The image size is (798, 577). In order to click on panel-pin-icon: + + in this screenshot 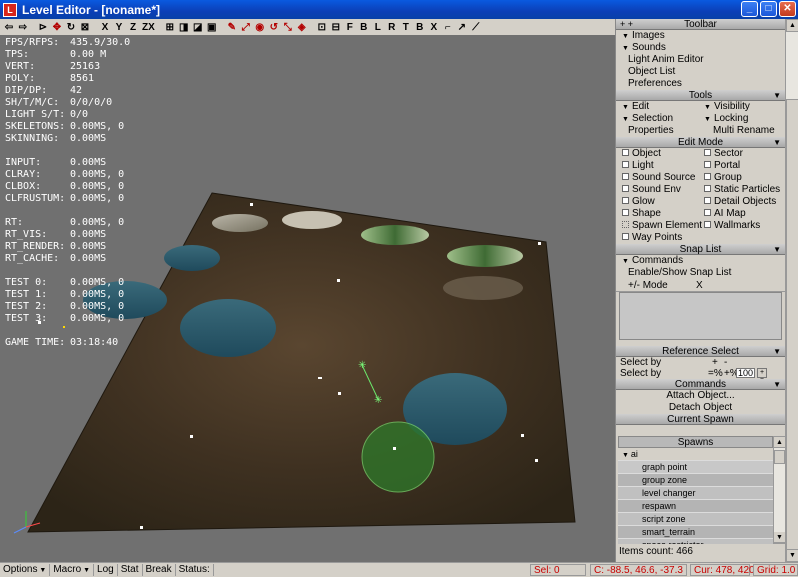, I will do `click(626, 24)`.